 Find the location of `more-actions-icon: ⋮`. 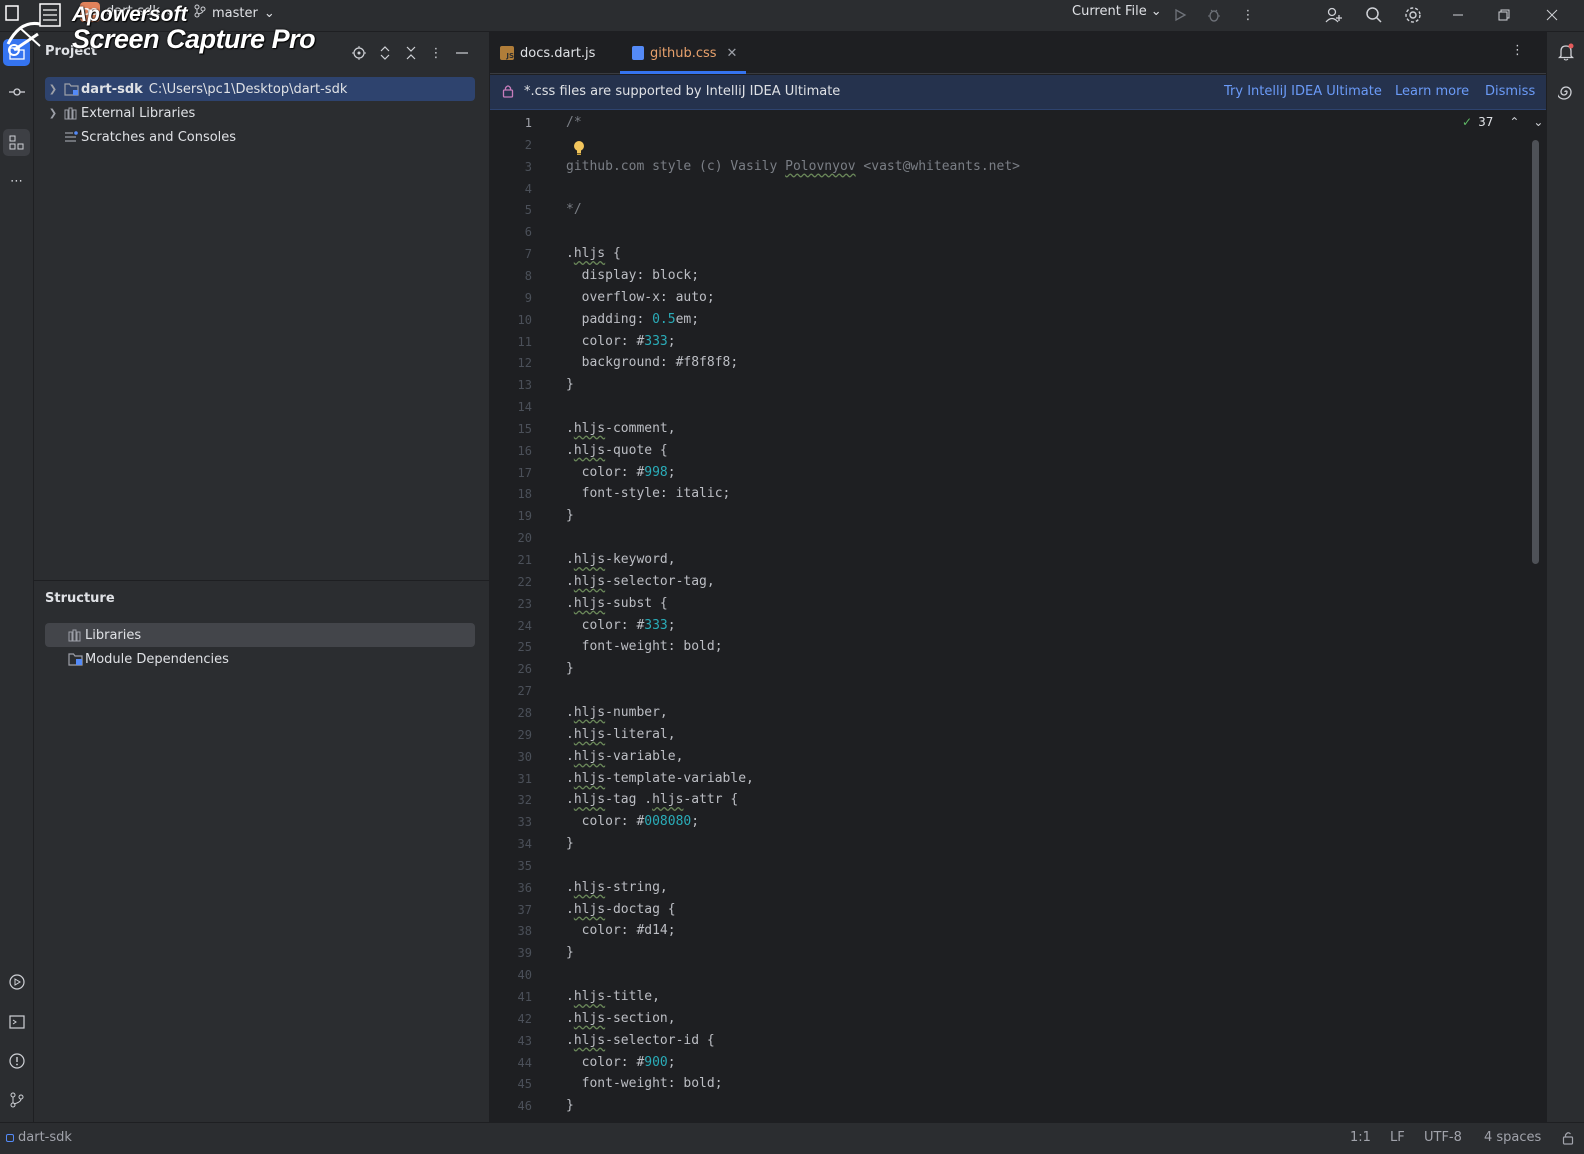

more-actions-icon: ⋮ is located at coordinates (1248, 15).